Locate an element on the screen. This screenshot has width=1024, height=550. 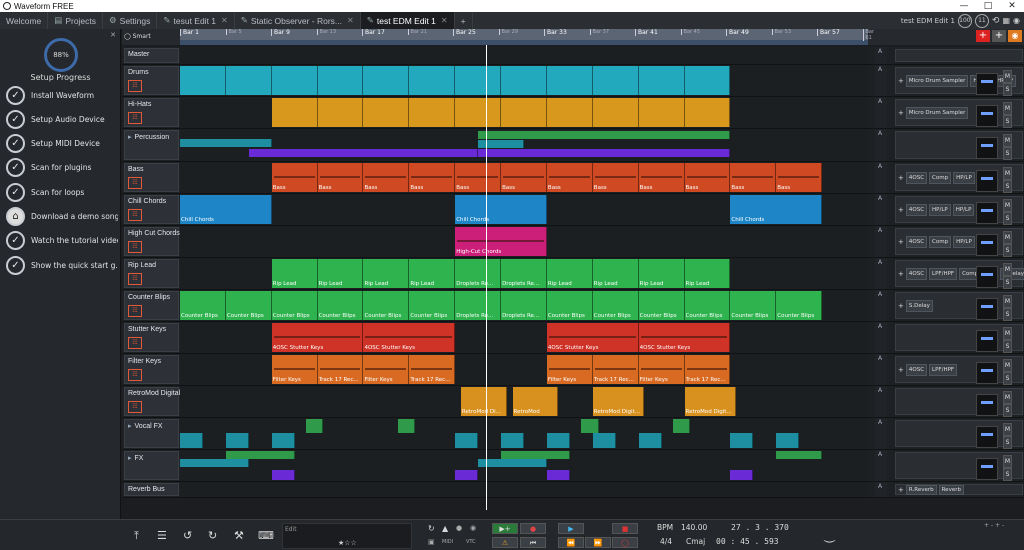
count-meter: 11 is located at coordinates (981, 20).